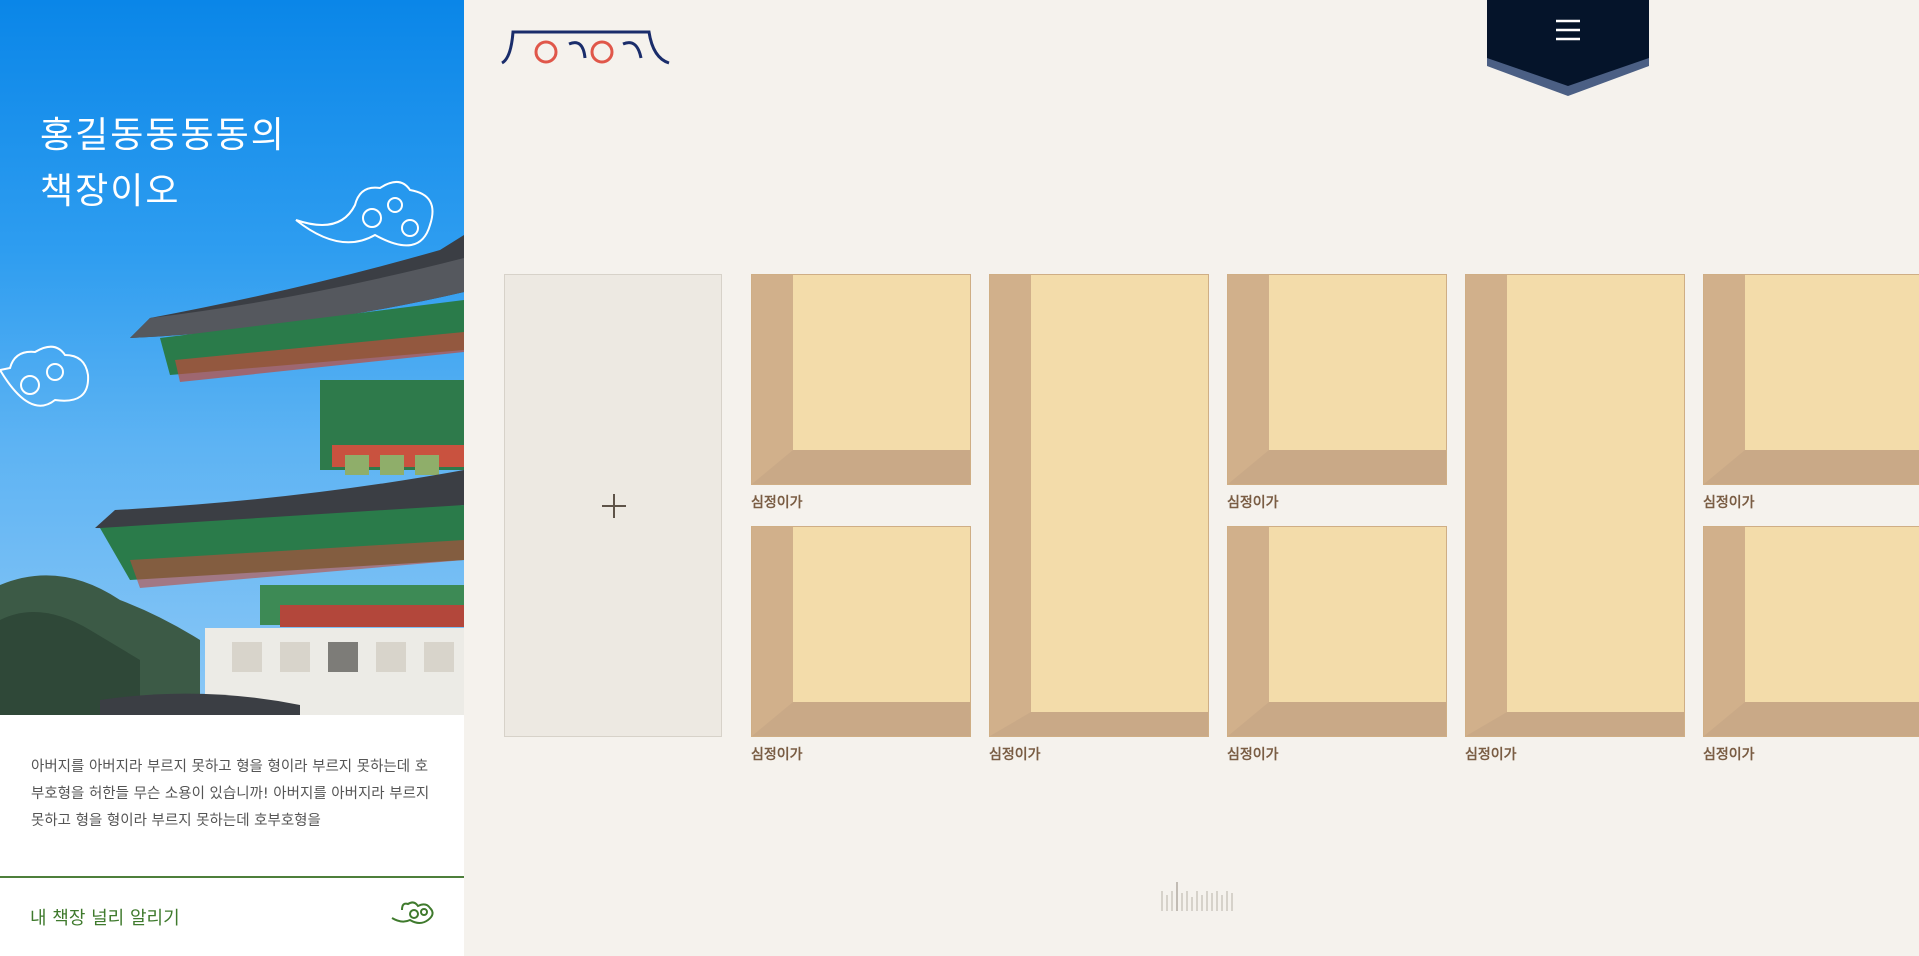 The image size is (1919, 956). What do you see at coordinates (586, 47) in the screenshot?
I see `hanok-roof-logo-icon` at bounding box center [586, 47].